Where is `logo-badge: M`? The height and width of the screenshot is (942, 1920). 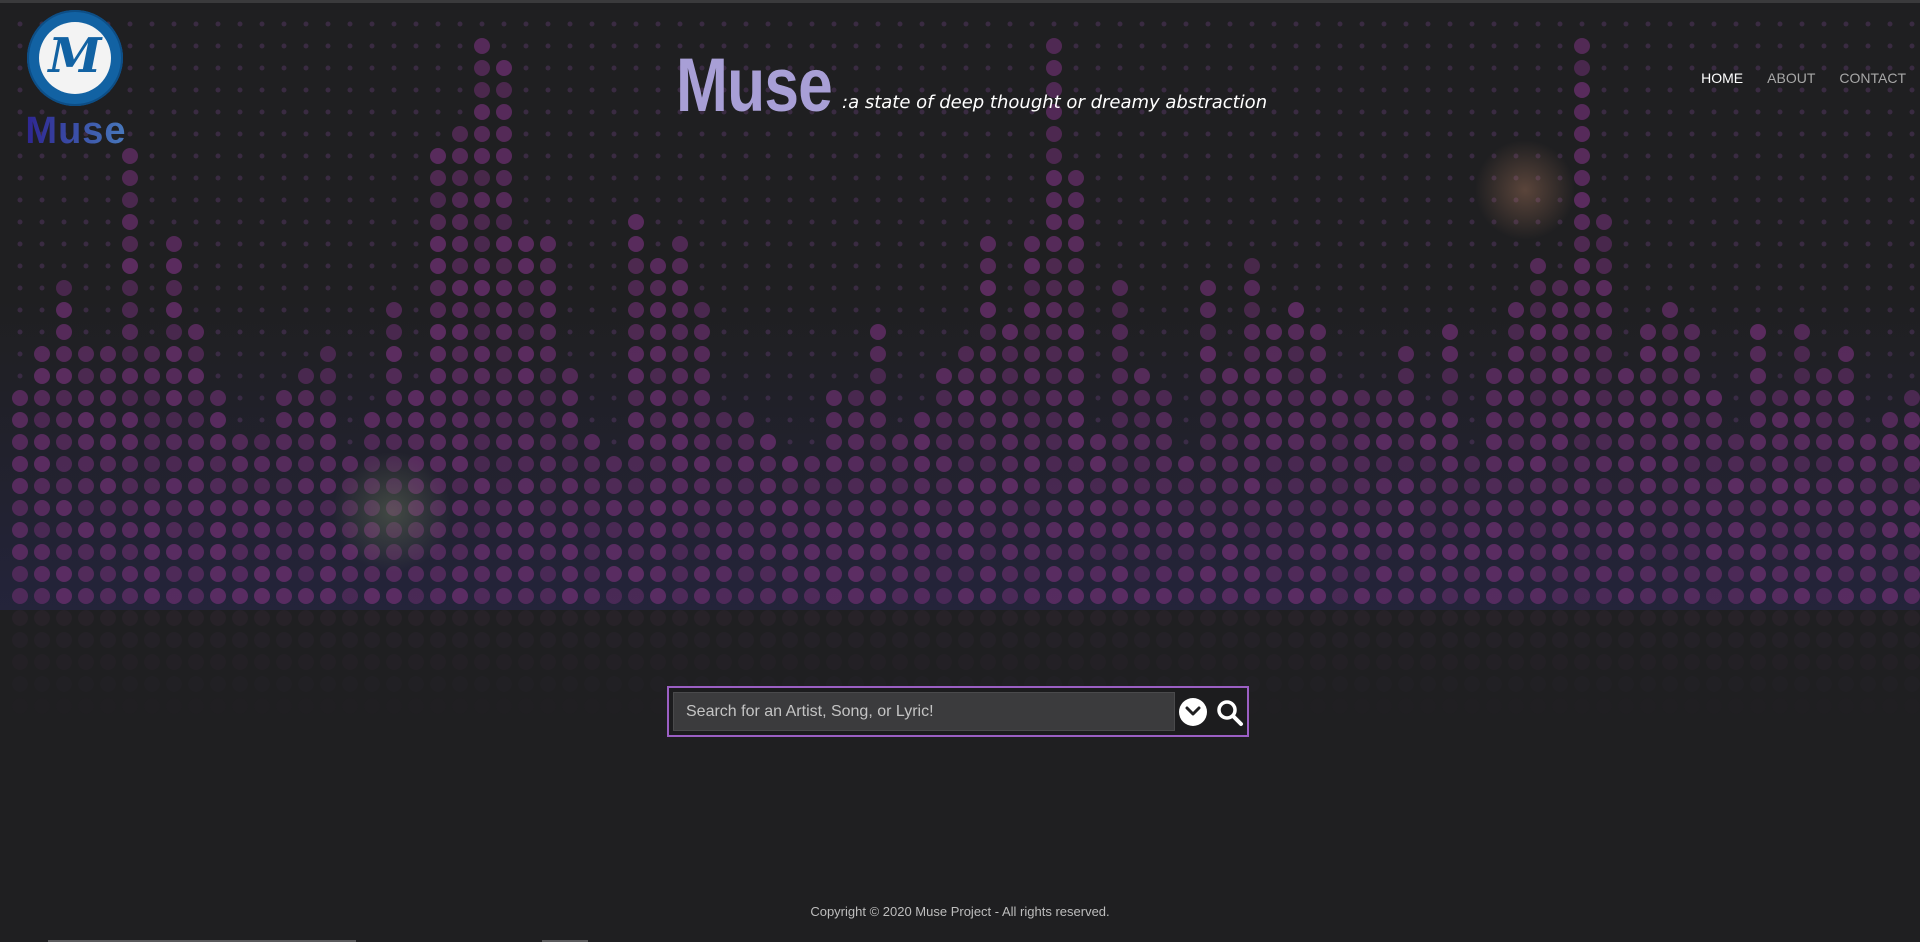
logo-badge: M is located at coordinates (75, 58).